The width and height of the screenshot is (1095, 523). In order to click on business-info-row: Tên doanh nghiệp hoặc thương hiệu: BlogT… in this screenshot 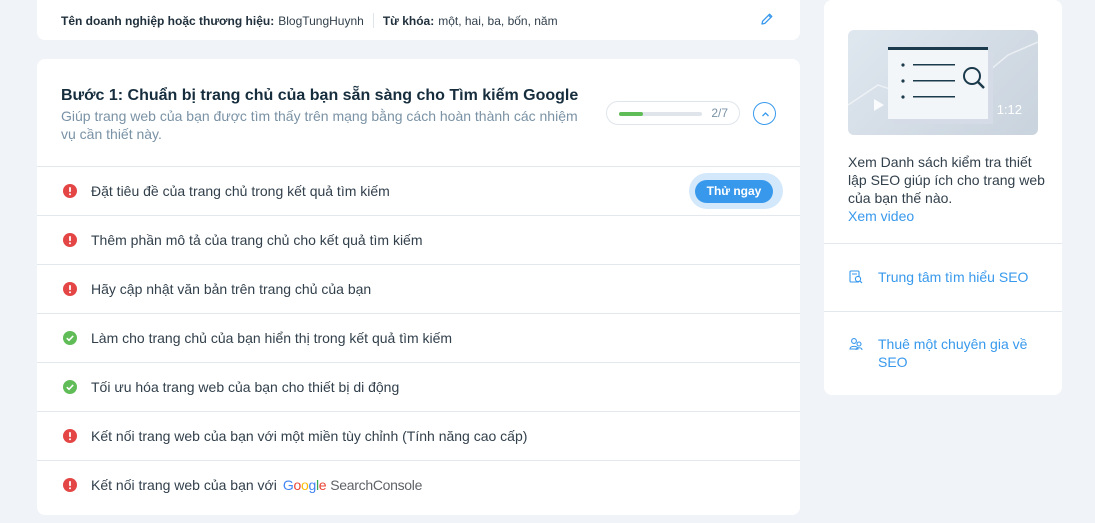, I will do `click(309, 20)`.